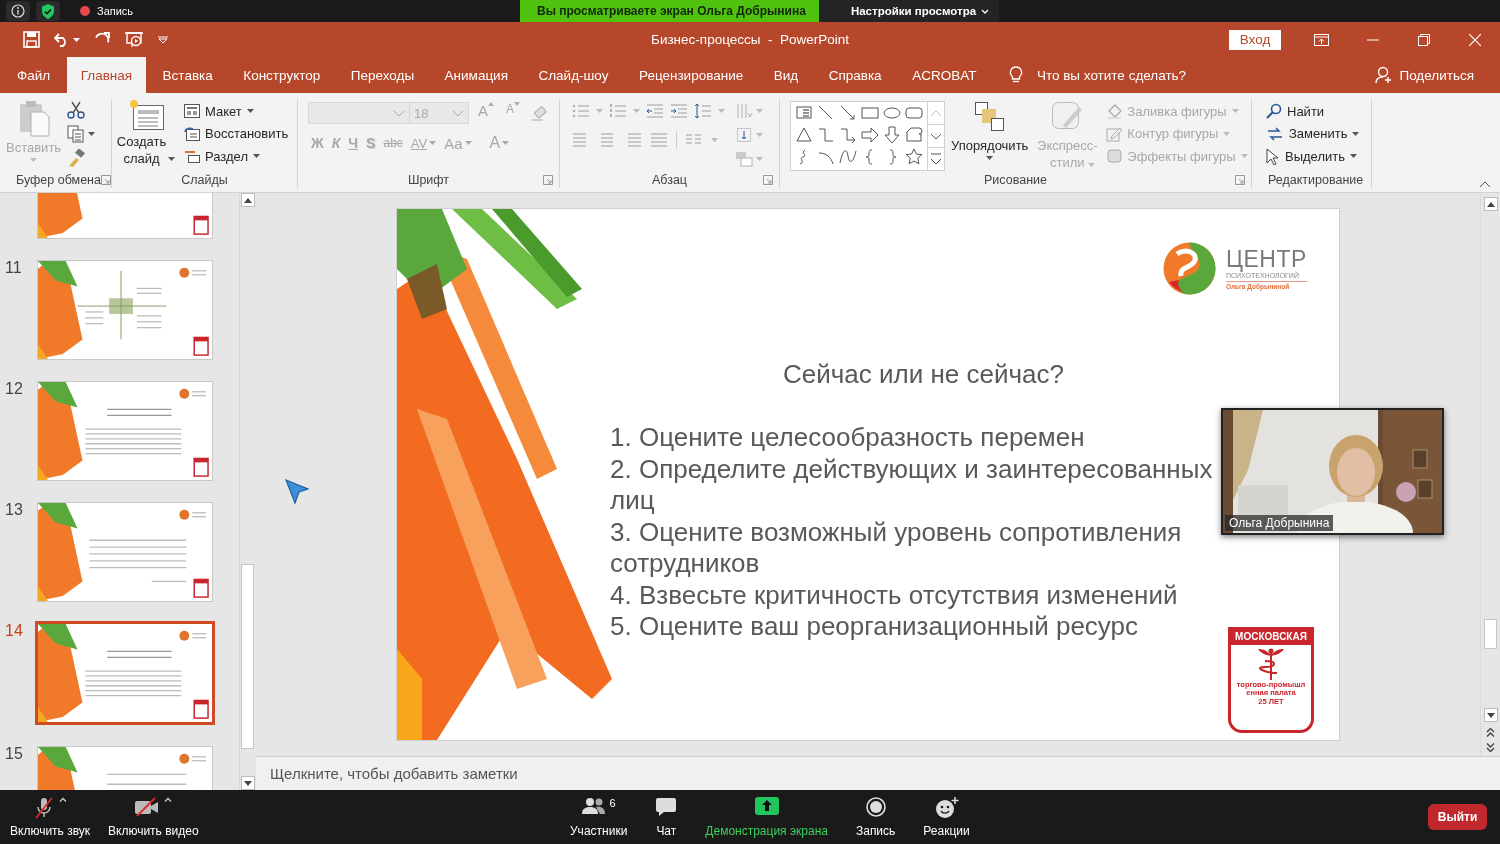  Describe the element at coordinates (34, 75) in the screenshot. I see `ribbon-tab: Файл` at that location.